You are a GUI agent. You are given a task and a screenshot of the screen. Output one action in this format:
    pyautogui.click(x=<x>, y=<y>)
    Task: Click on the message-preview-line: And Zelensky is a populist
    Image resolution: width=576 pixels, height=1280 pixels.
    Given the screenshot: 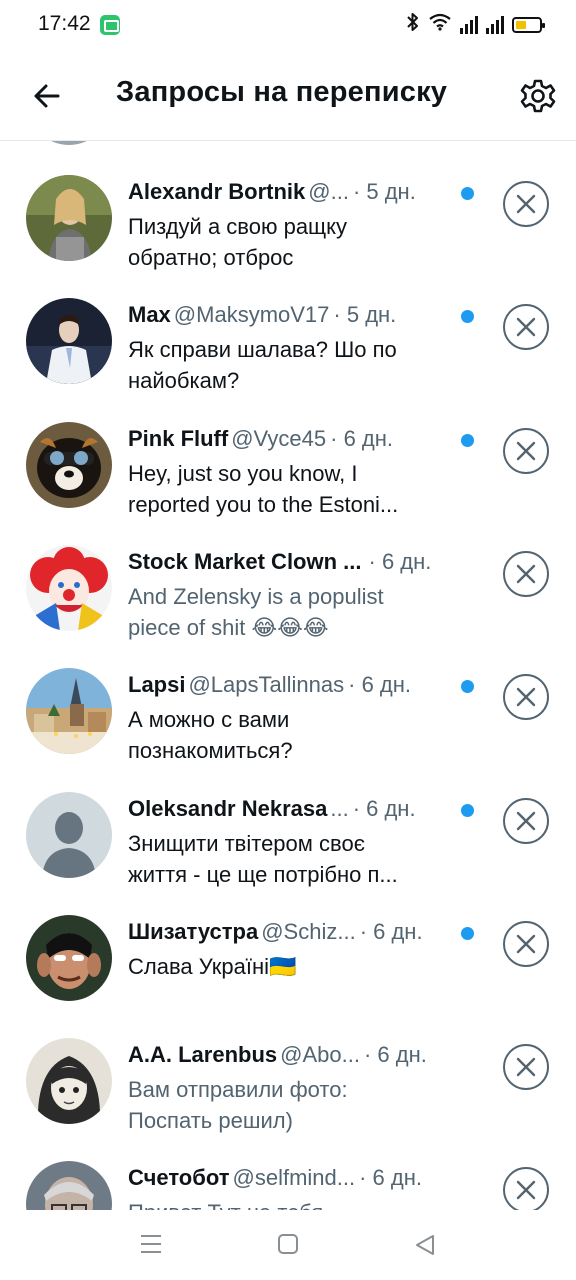 What is the action you would take?
    pyautogui.click(x=256, y=596)
    